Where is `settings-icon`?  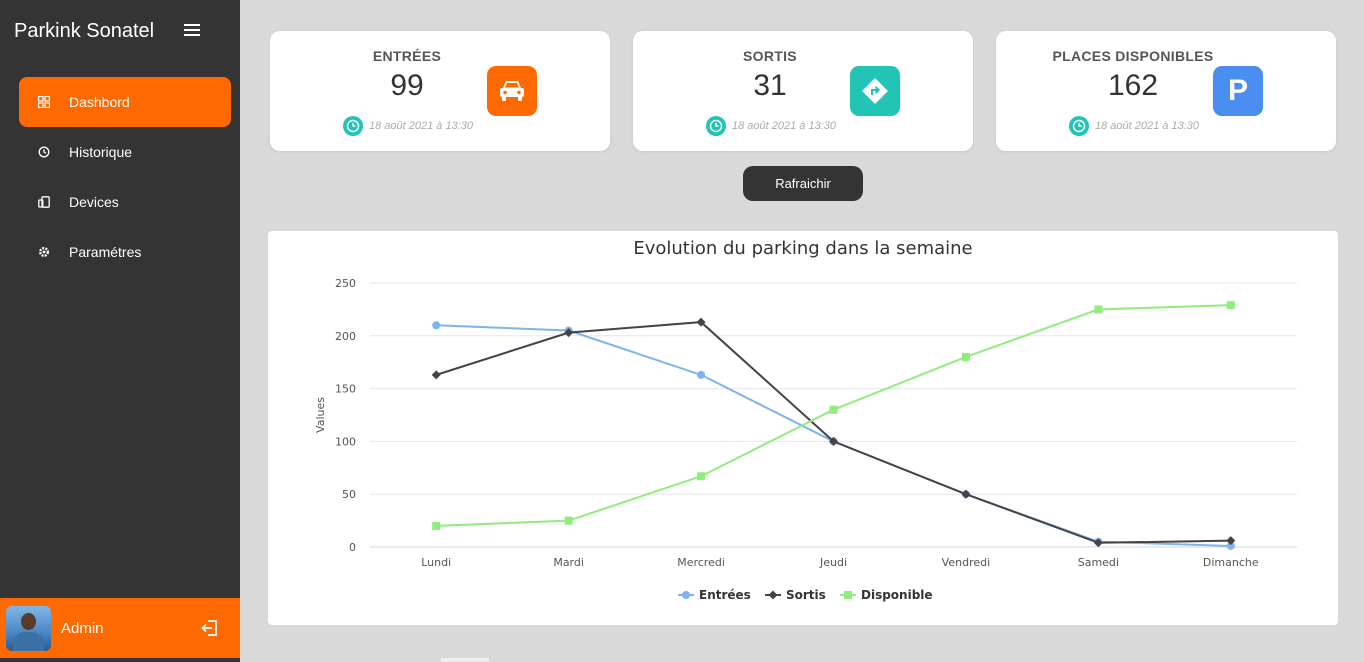
settings-icon is located at coordinates (44, 252).